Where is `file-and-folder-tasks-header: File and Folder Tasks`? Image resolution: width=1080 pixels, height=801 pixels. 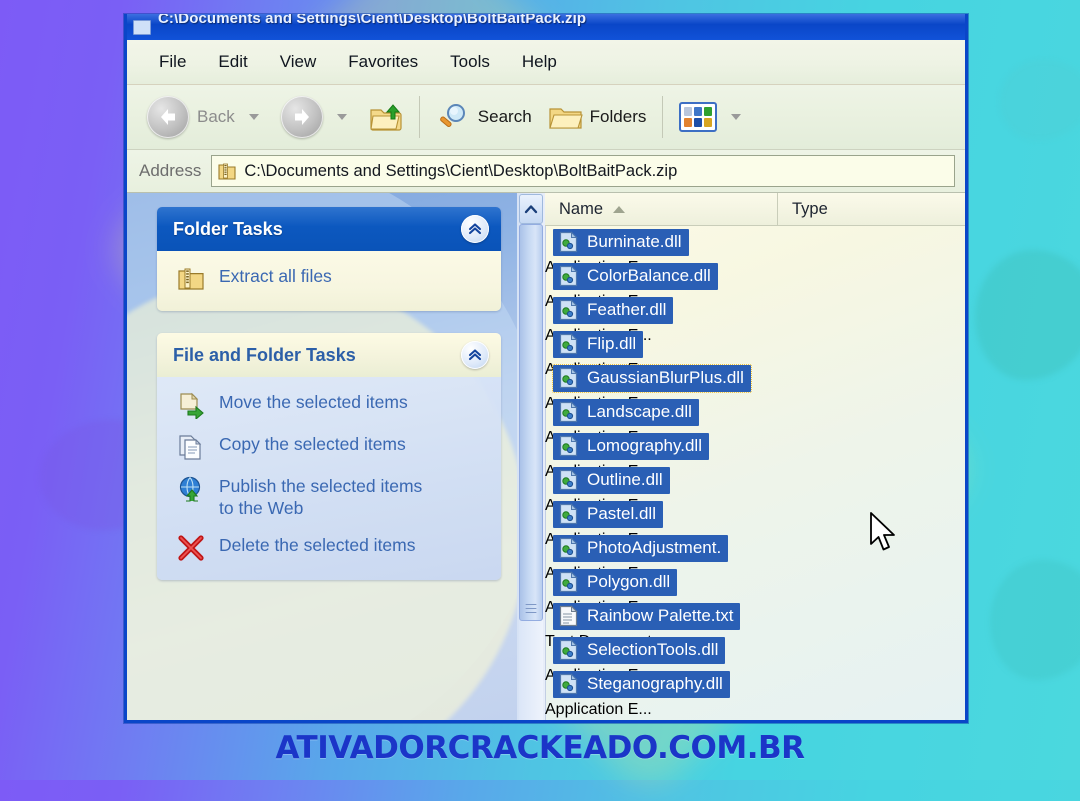
file-and-folder-tasks-header: File and Folder Tasks is located at coordinates (329, 355).